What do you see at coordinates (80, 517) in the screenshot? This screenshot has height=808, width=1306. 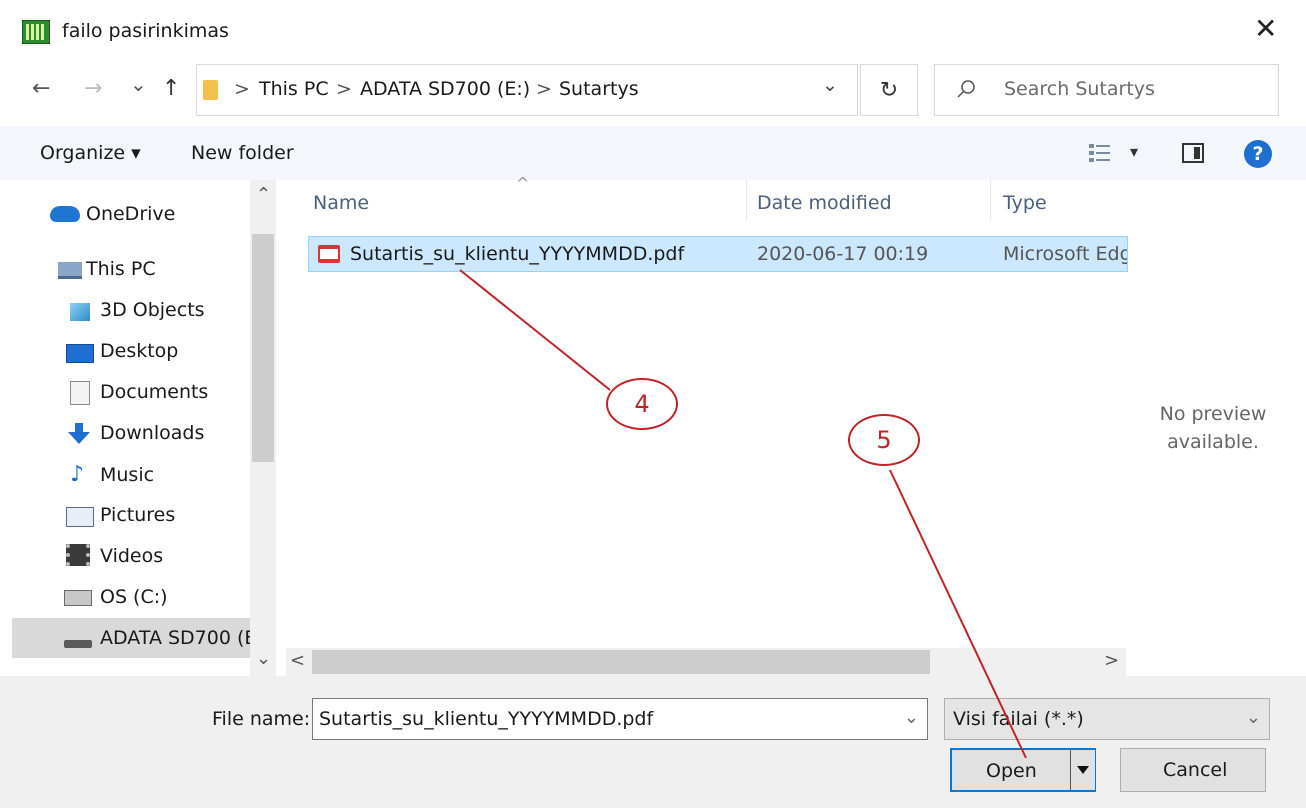 I see `pictures-icon` at bounding box center [80, 517].